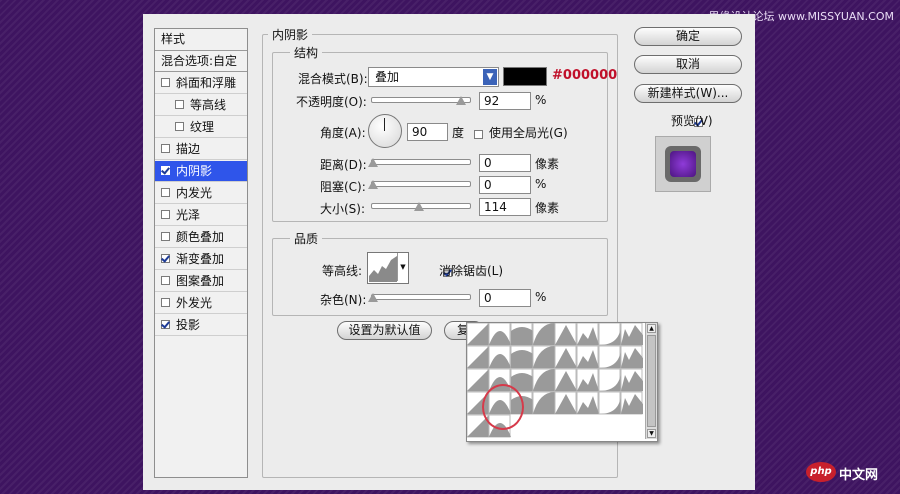  I want to click on scroll-up-icon: ▲, so click(651, 328).